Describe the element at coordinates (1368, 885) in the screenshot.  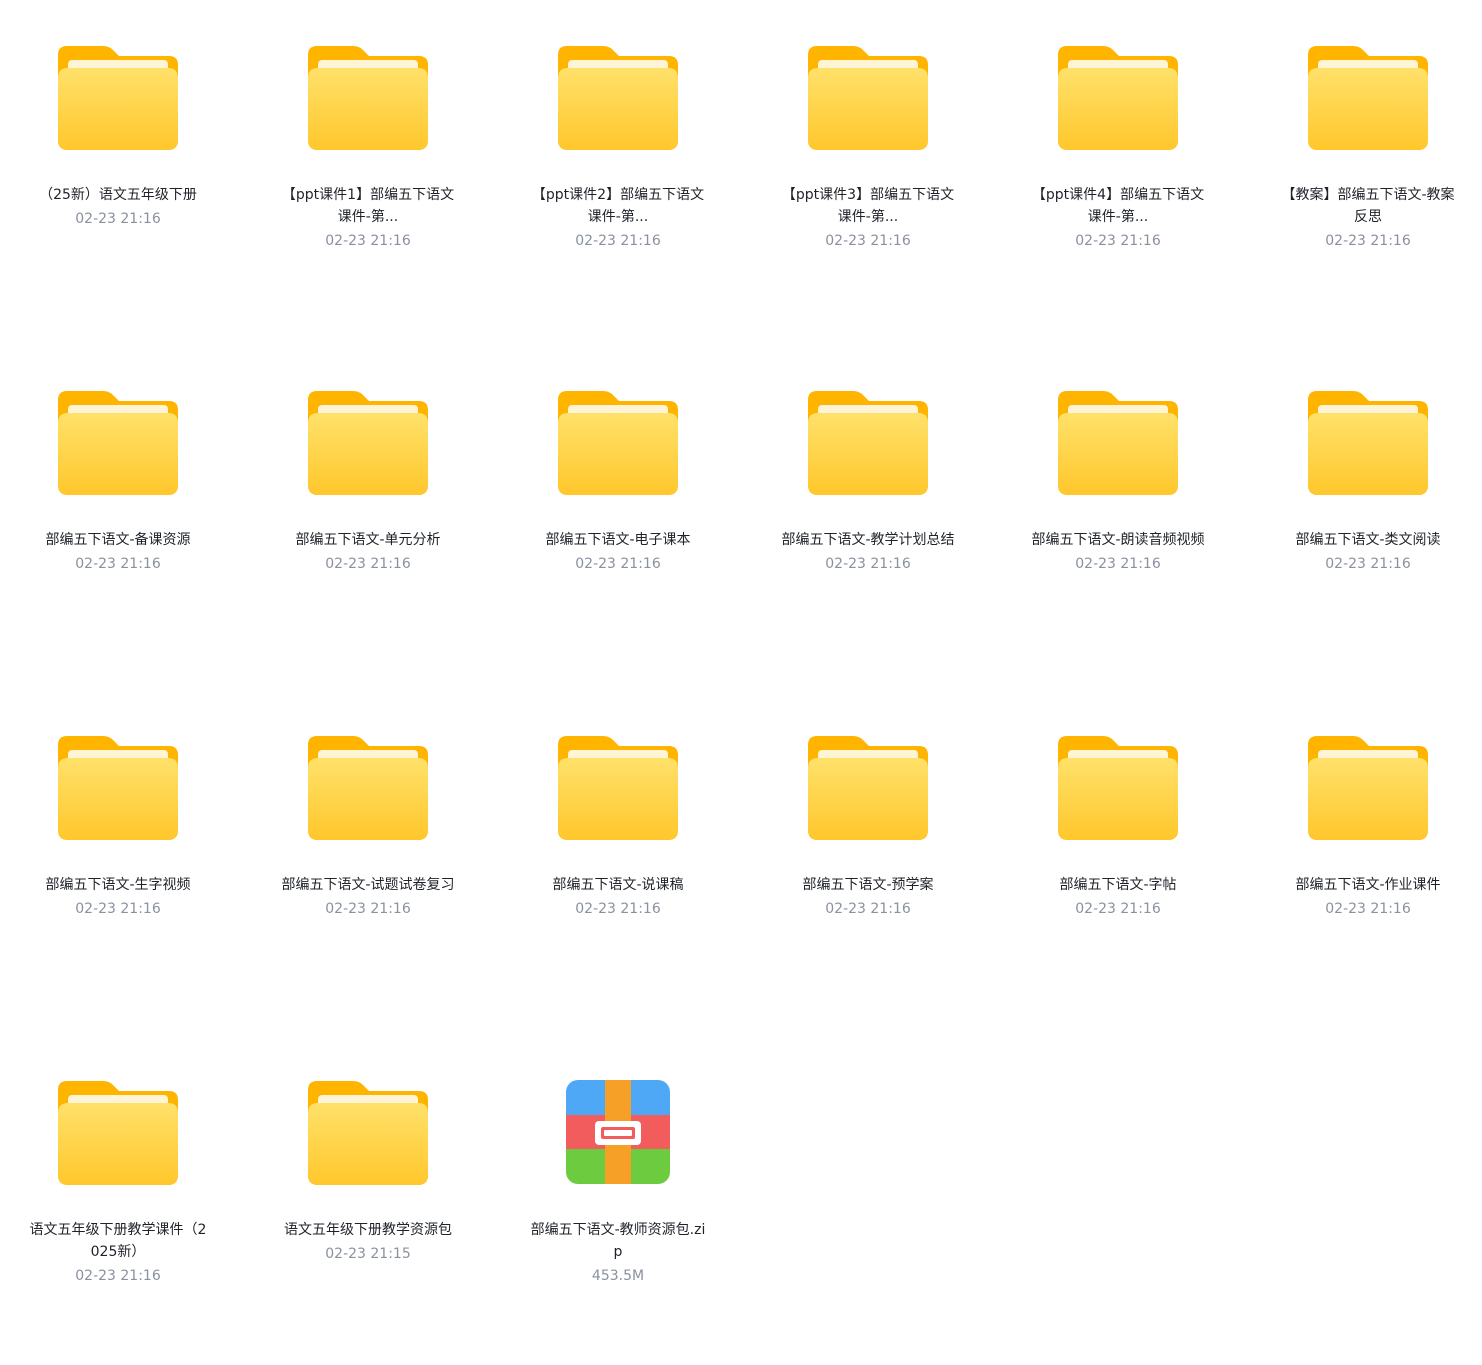
I see `item-name-text: 部编五下语文-作业课件` at that location.